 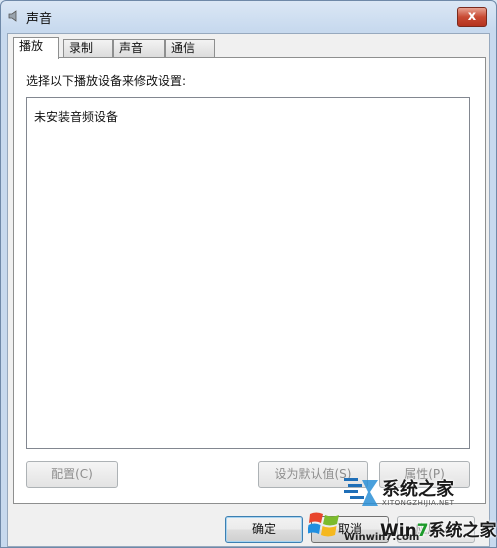 What do you see at coordinates (39, 19) in the screenshot?
I see `window-title: 声音` at bounding box center [39, 19].